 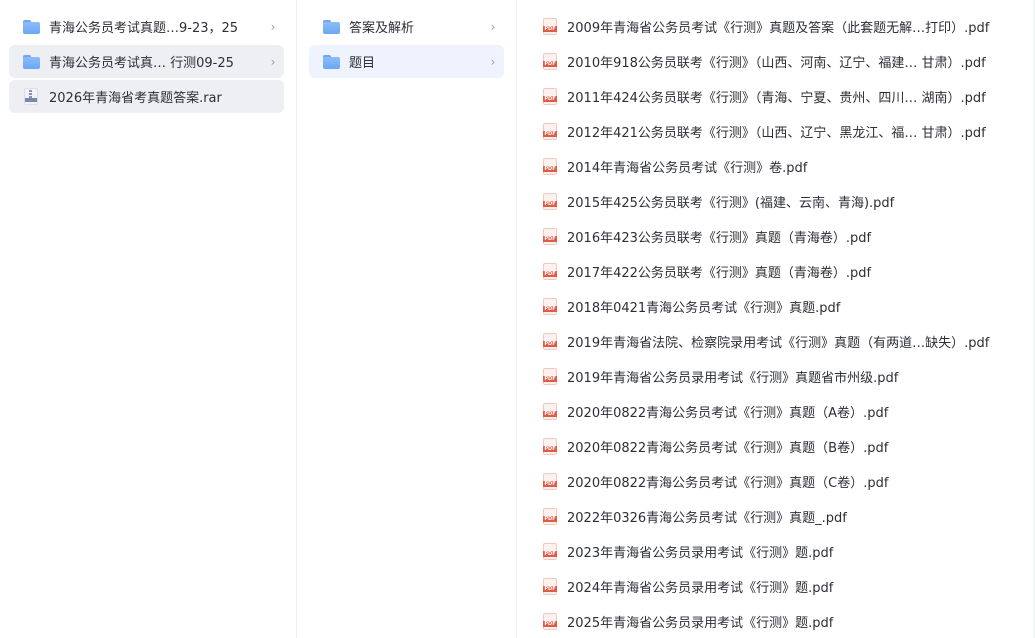 What do you see at coordinates (704, 308) in the screenshot?
I see `file-name: 2018年0421青海公务员考试《行测》真题.pdf` at bounding box center [704, 308].